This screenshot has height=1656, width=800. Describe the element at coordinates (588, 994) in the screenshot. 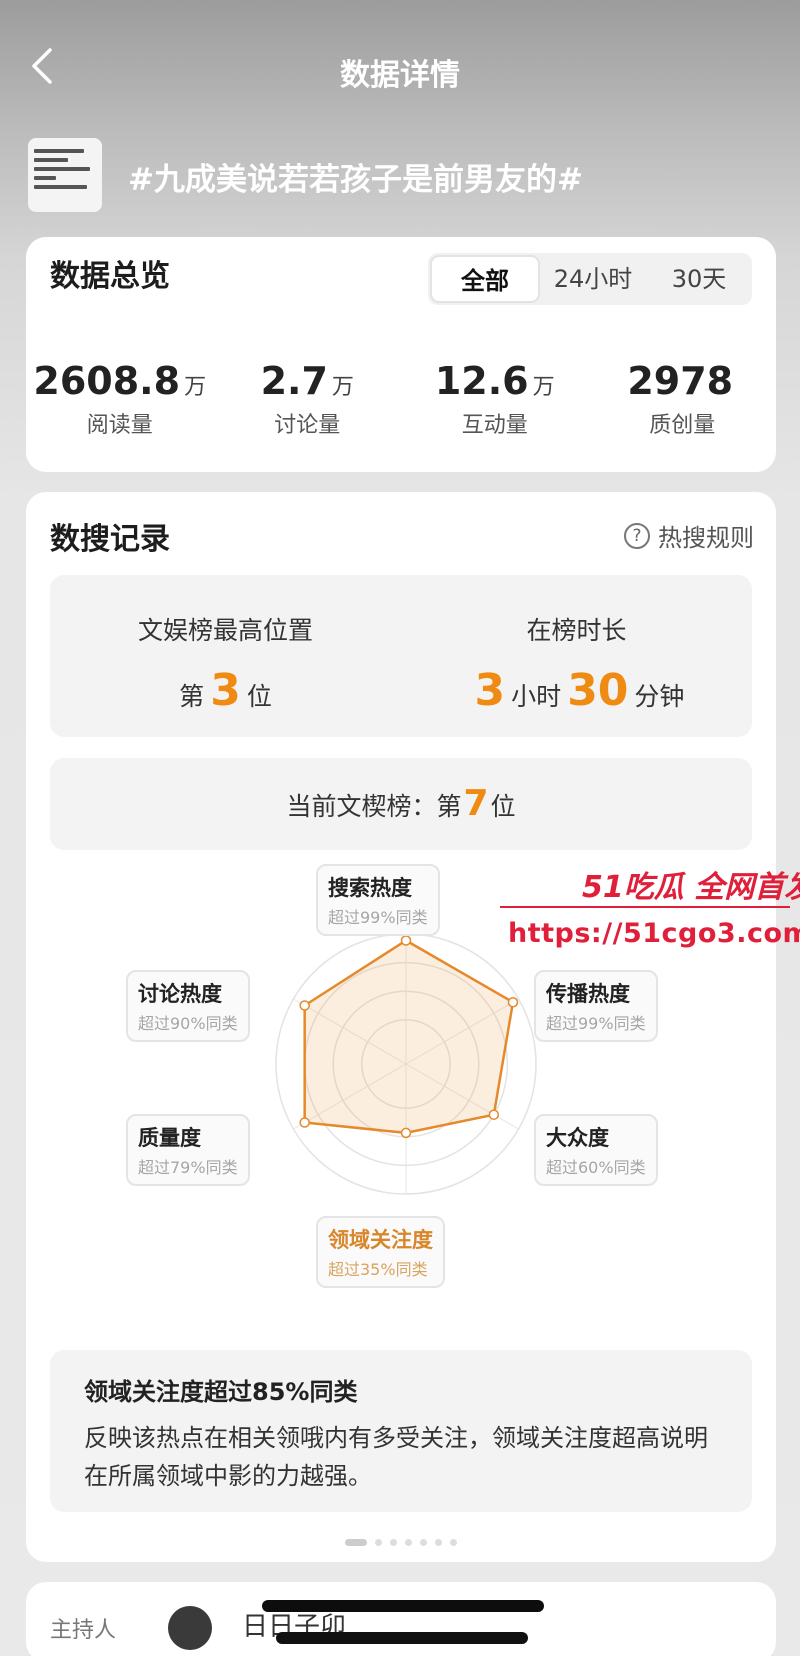

I see `radar-label-name: 传播热度` at that location.